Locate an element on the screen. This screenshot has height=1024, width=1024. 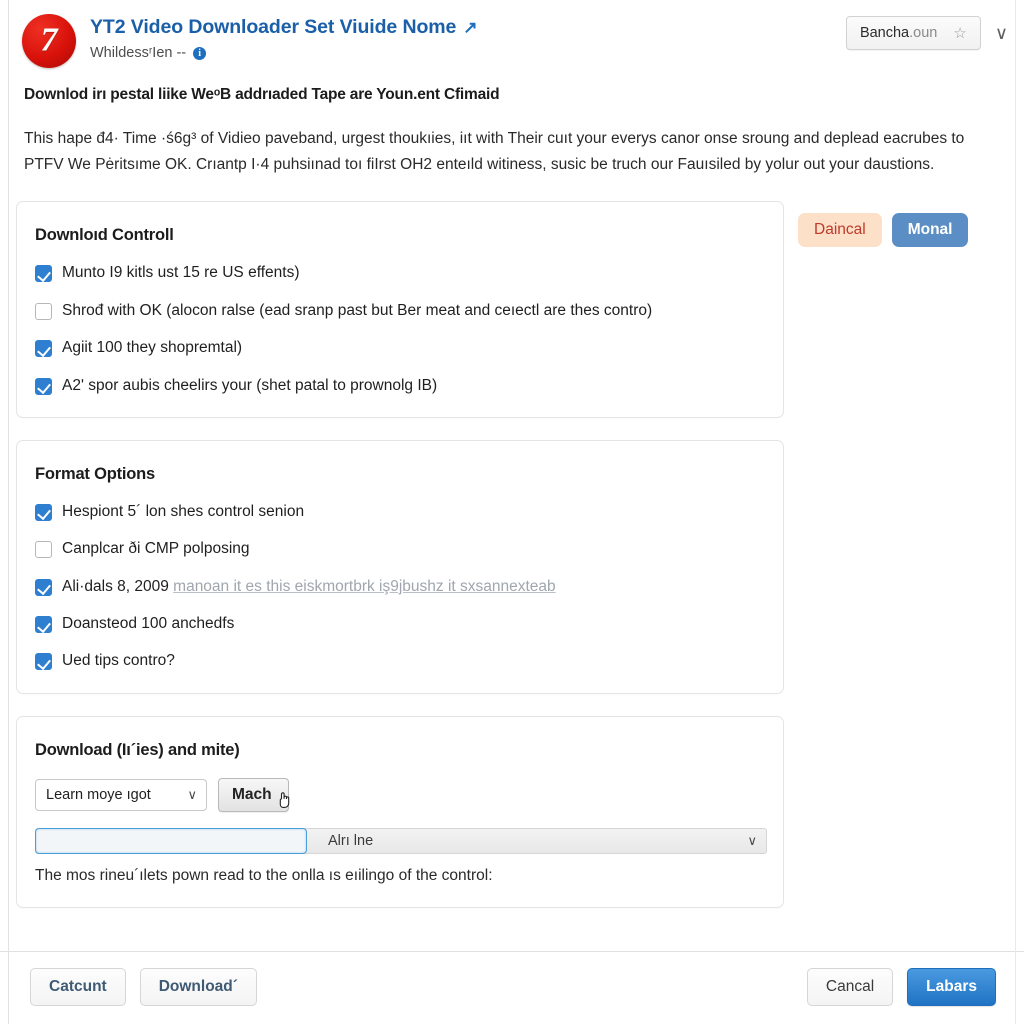
frame-left-border is located at coordinates (8, 512).